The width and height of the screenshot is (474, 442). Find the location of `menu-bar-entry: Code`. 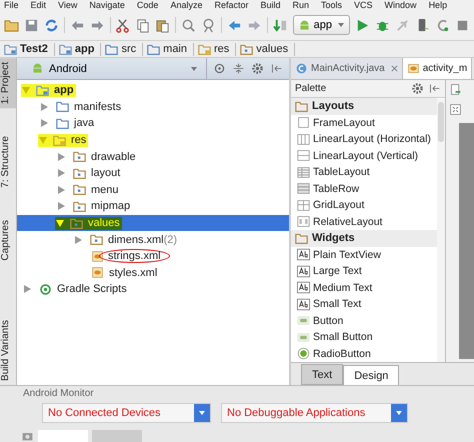

menu-bar-entry: Code is located at coordinates (147, 5).